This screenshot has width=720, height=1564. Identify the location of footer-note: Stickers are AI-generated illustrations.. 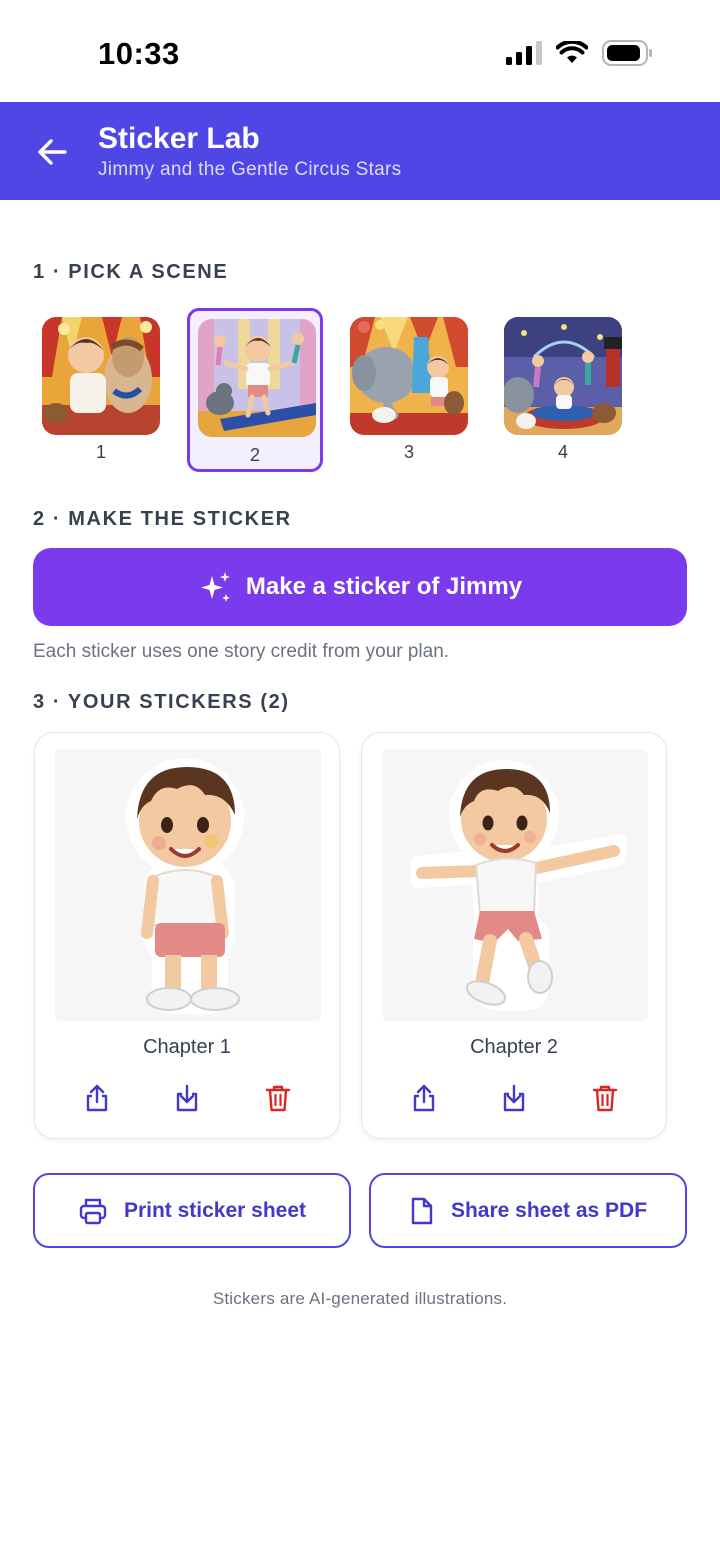
(360, 1298).